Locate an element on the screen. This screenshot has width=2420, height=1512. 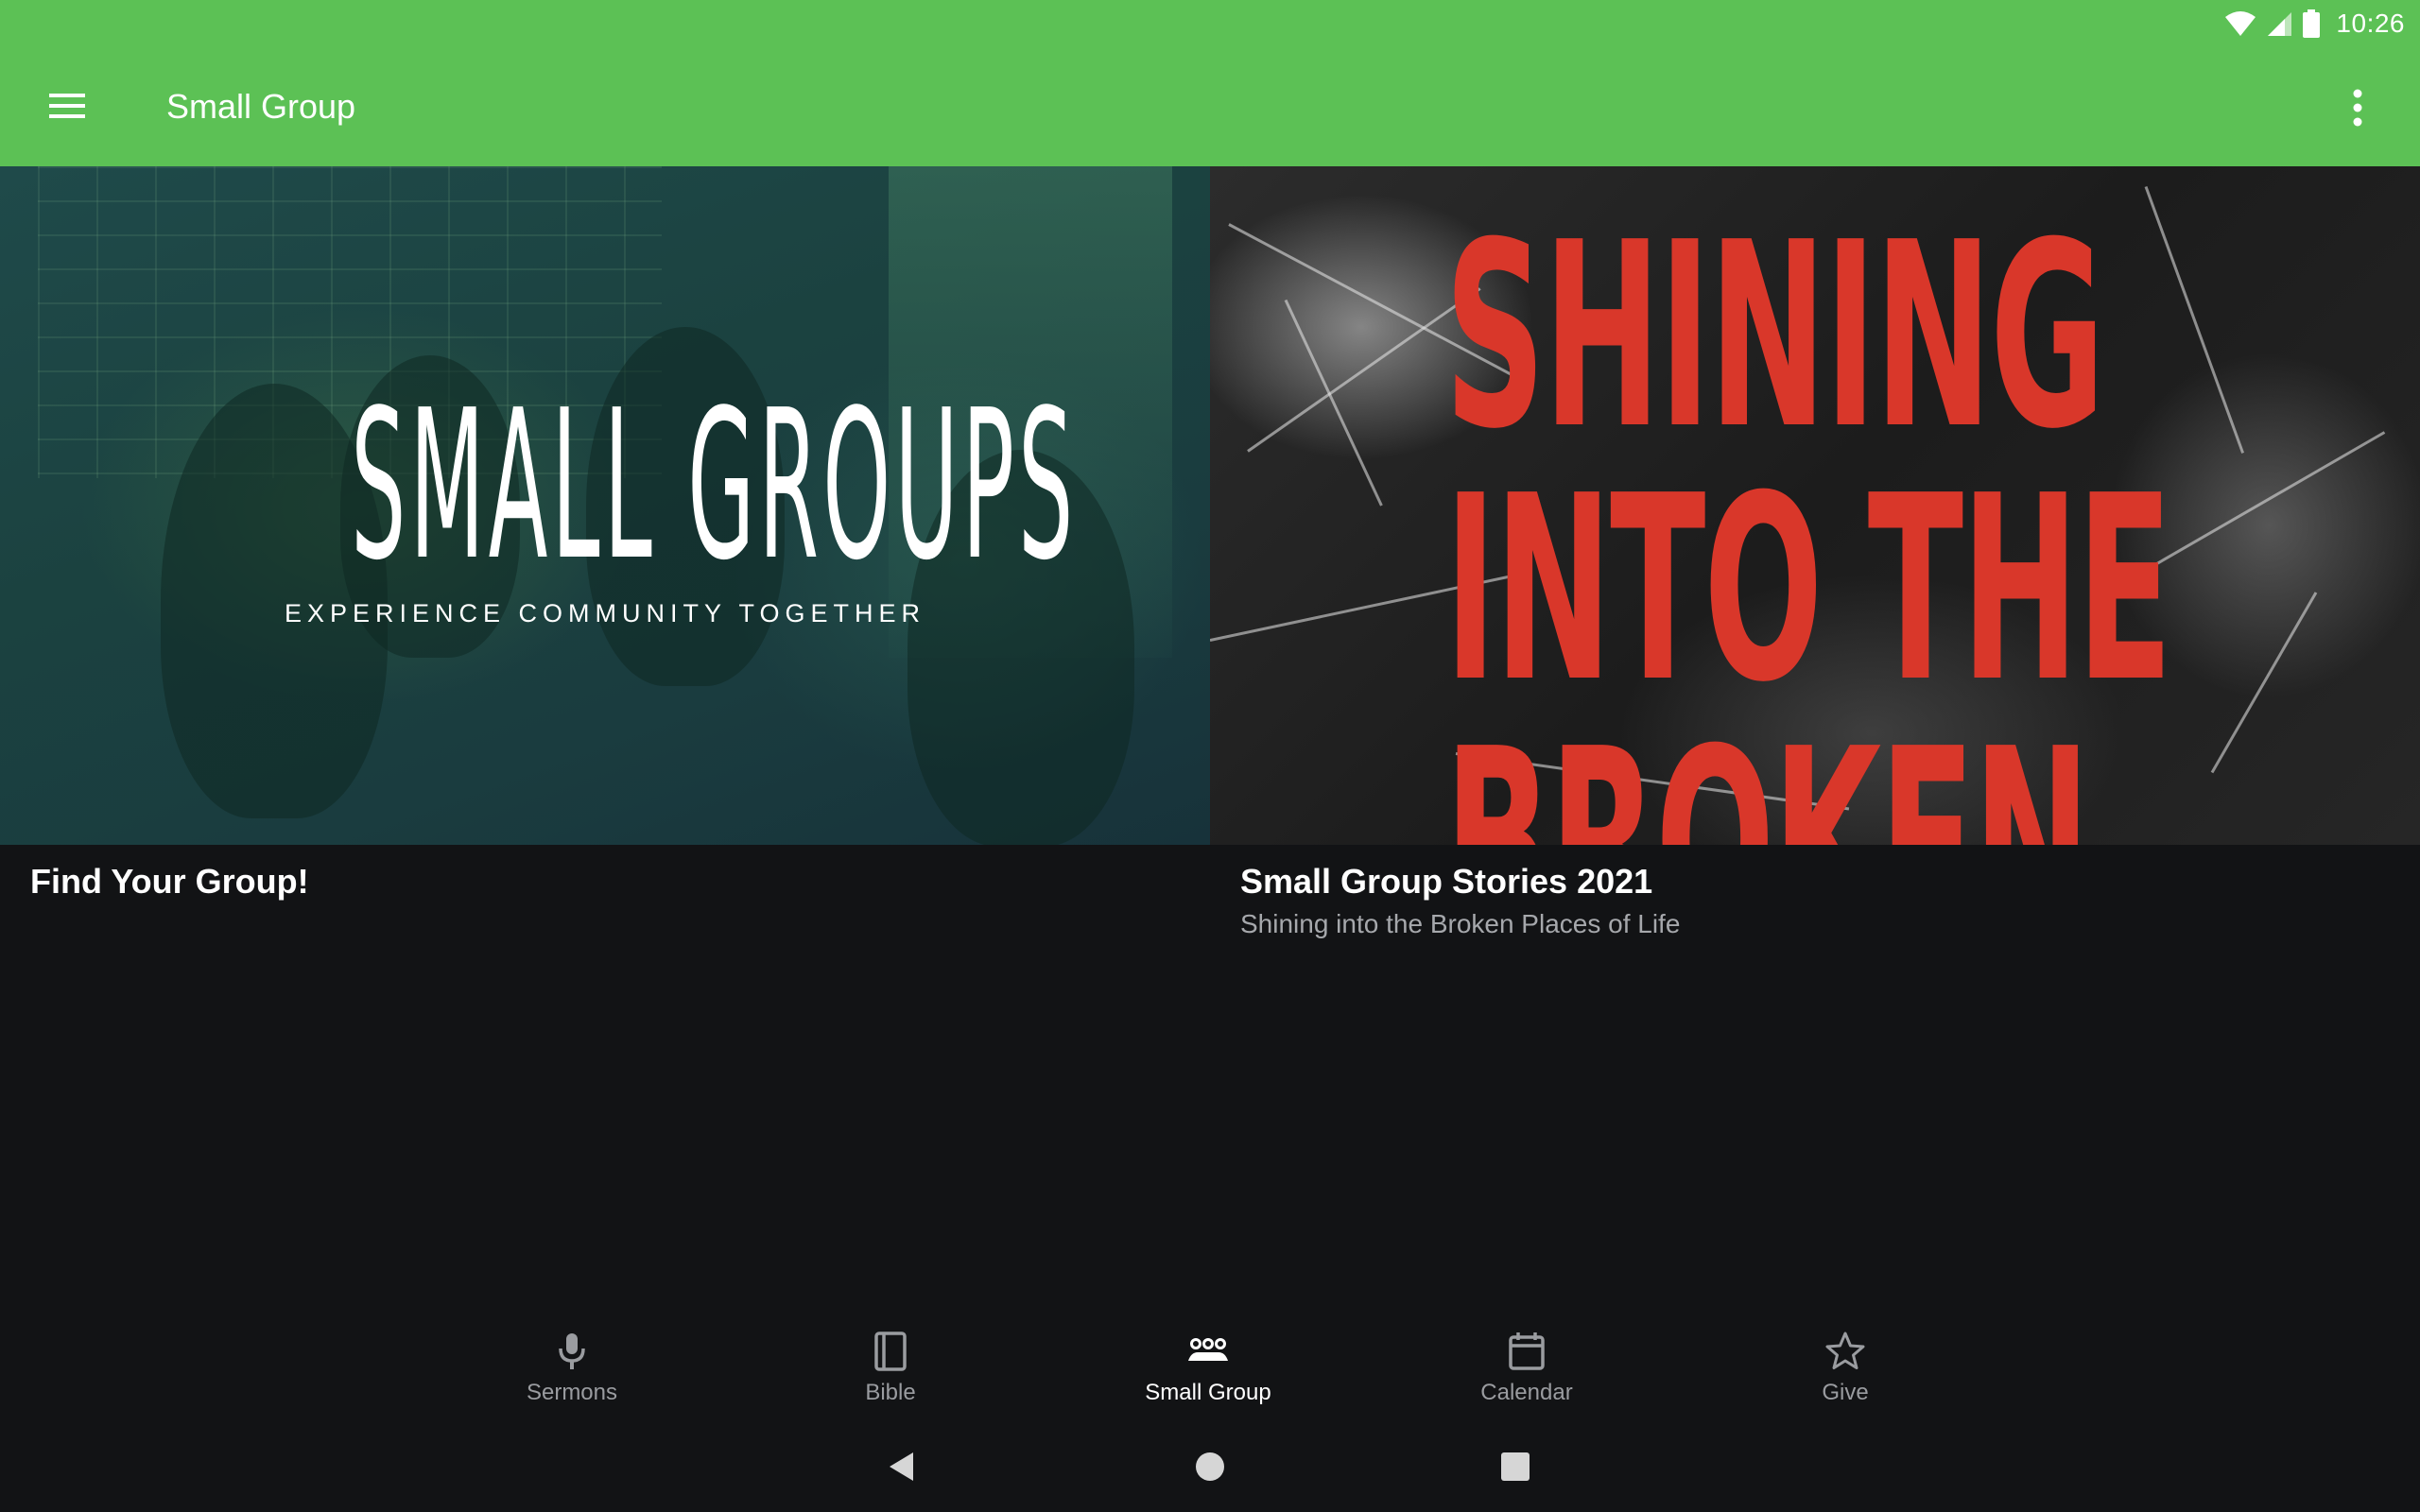
banner-headline: SMALL GROUPS is located at coordinates (714, 486).